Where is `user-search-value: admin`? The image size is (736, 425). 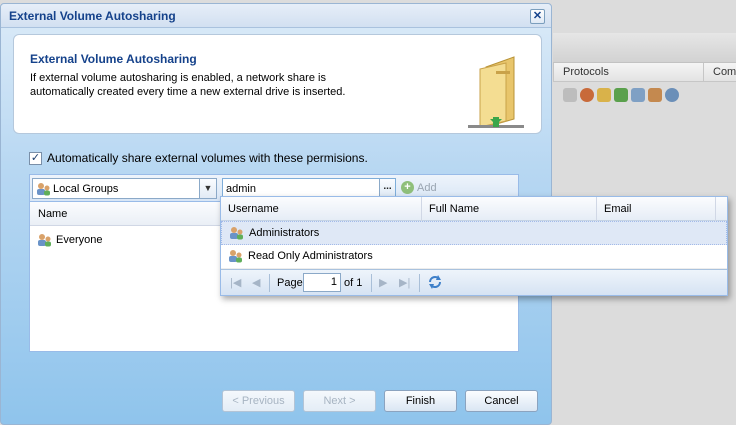
user-search-value: admin is located at coordinates (241, 189).